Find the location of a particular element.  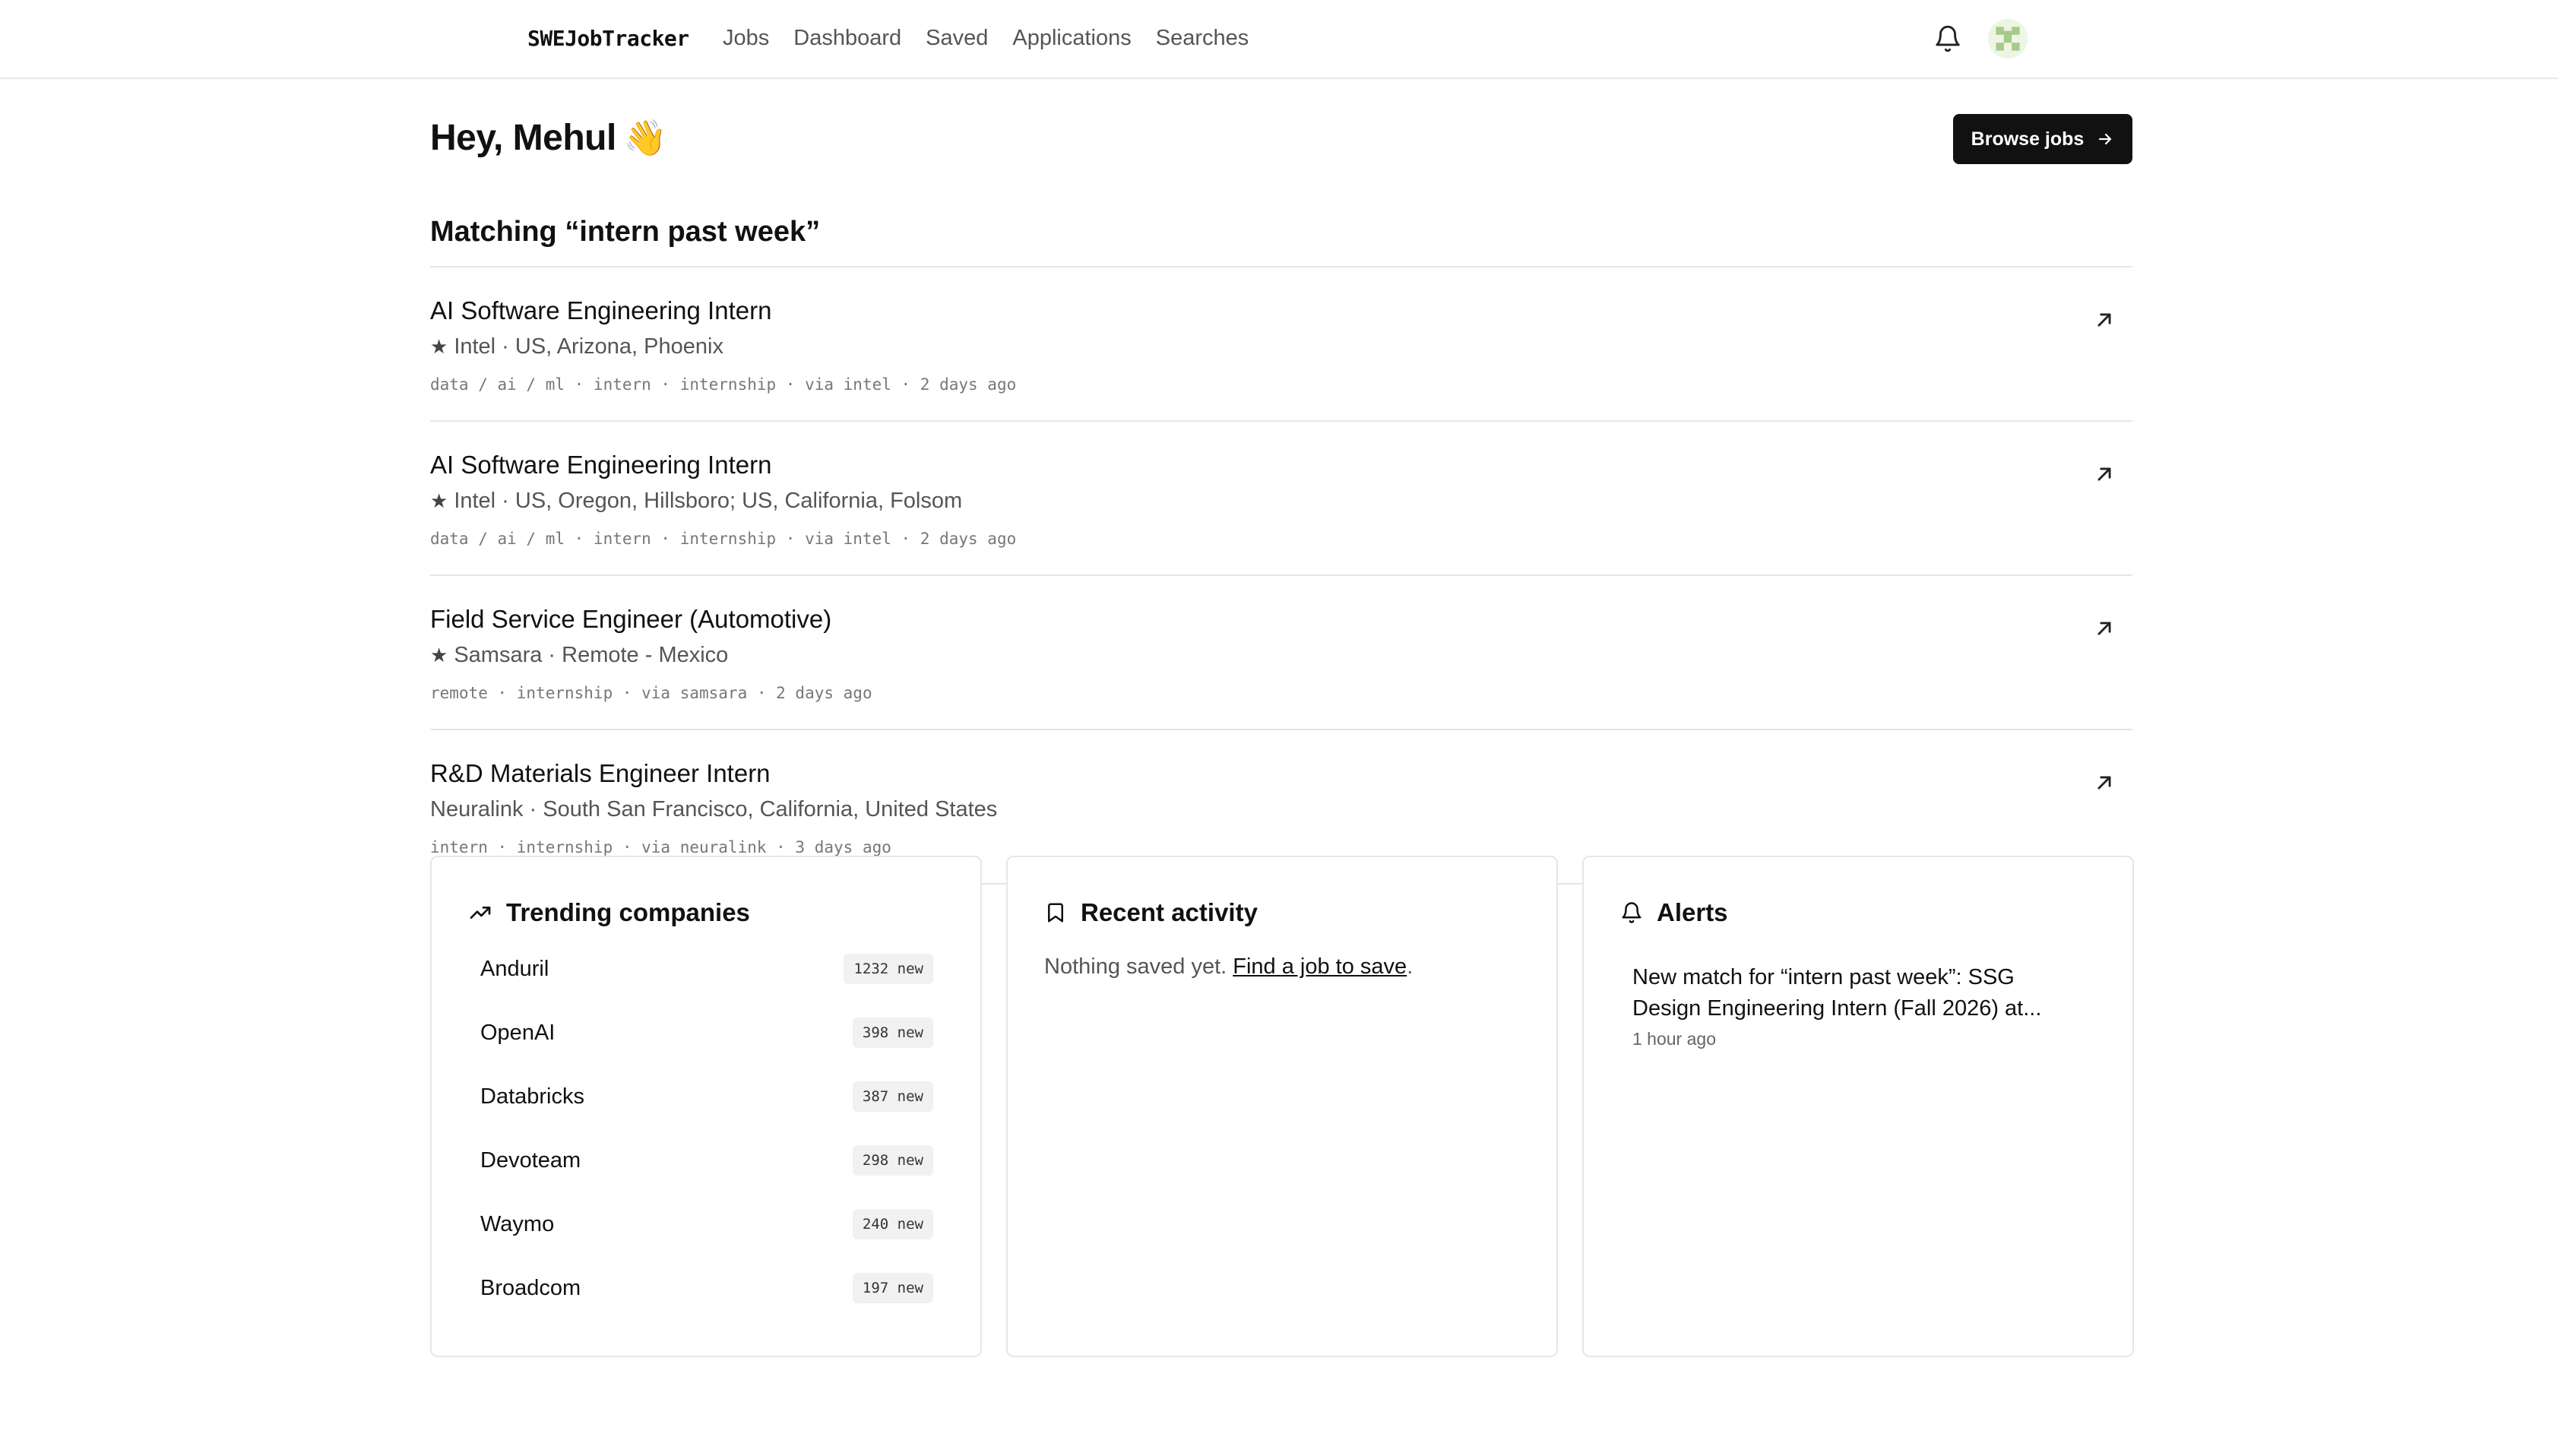

company-name: OpenAI is located at coordinates (518, 1032).